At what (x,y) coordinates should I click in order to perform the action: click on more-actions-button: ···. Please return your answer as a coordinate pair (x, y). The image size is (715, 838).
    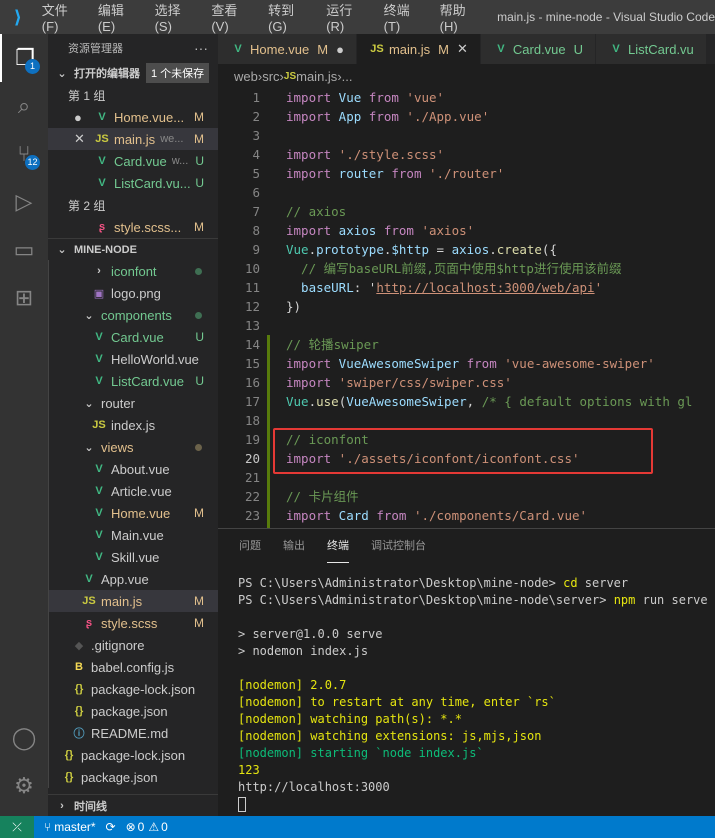
    Looking at the image, I should click on (201, 48).